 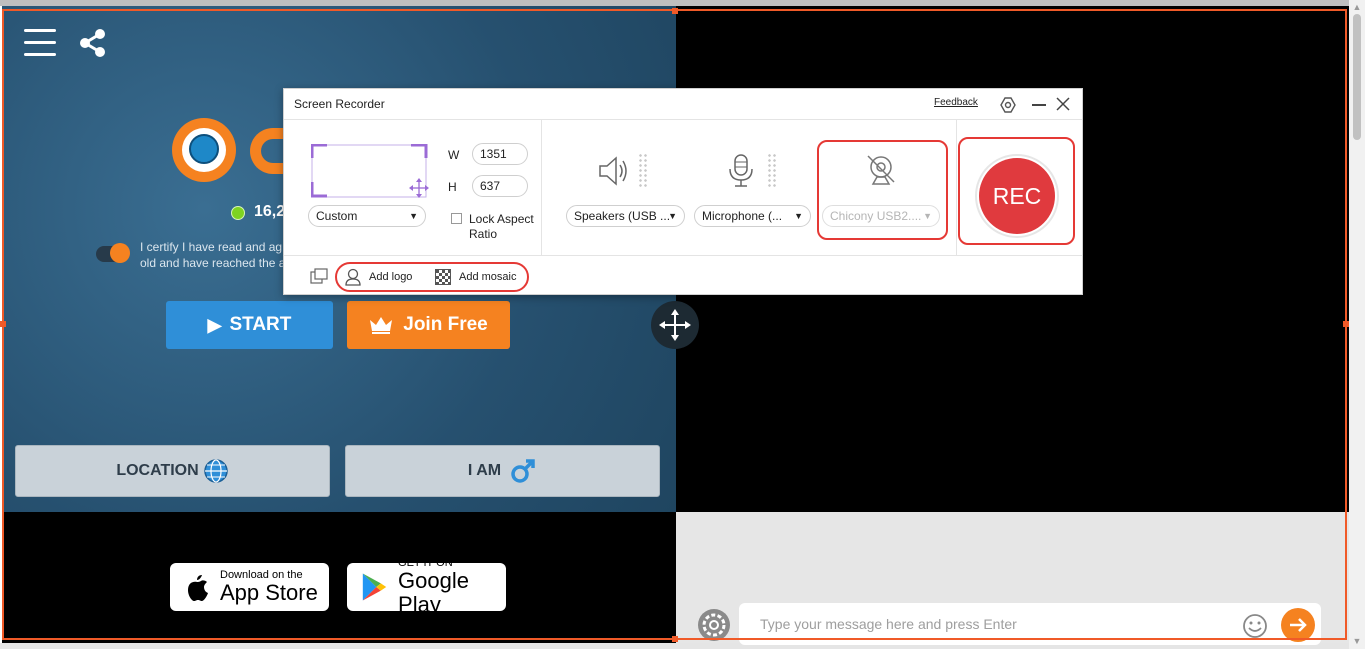 What do you see at coordinates (1357, 77) in the screenshot?
I see `scroll-thumb` at bounding box center [1357, 77].